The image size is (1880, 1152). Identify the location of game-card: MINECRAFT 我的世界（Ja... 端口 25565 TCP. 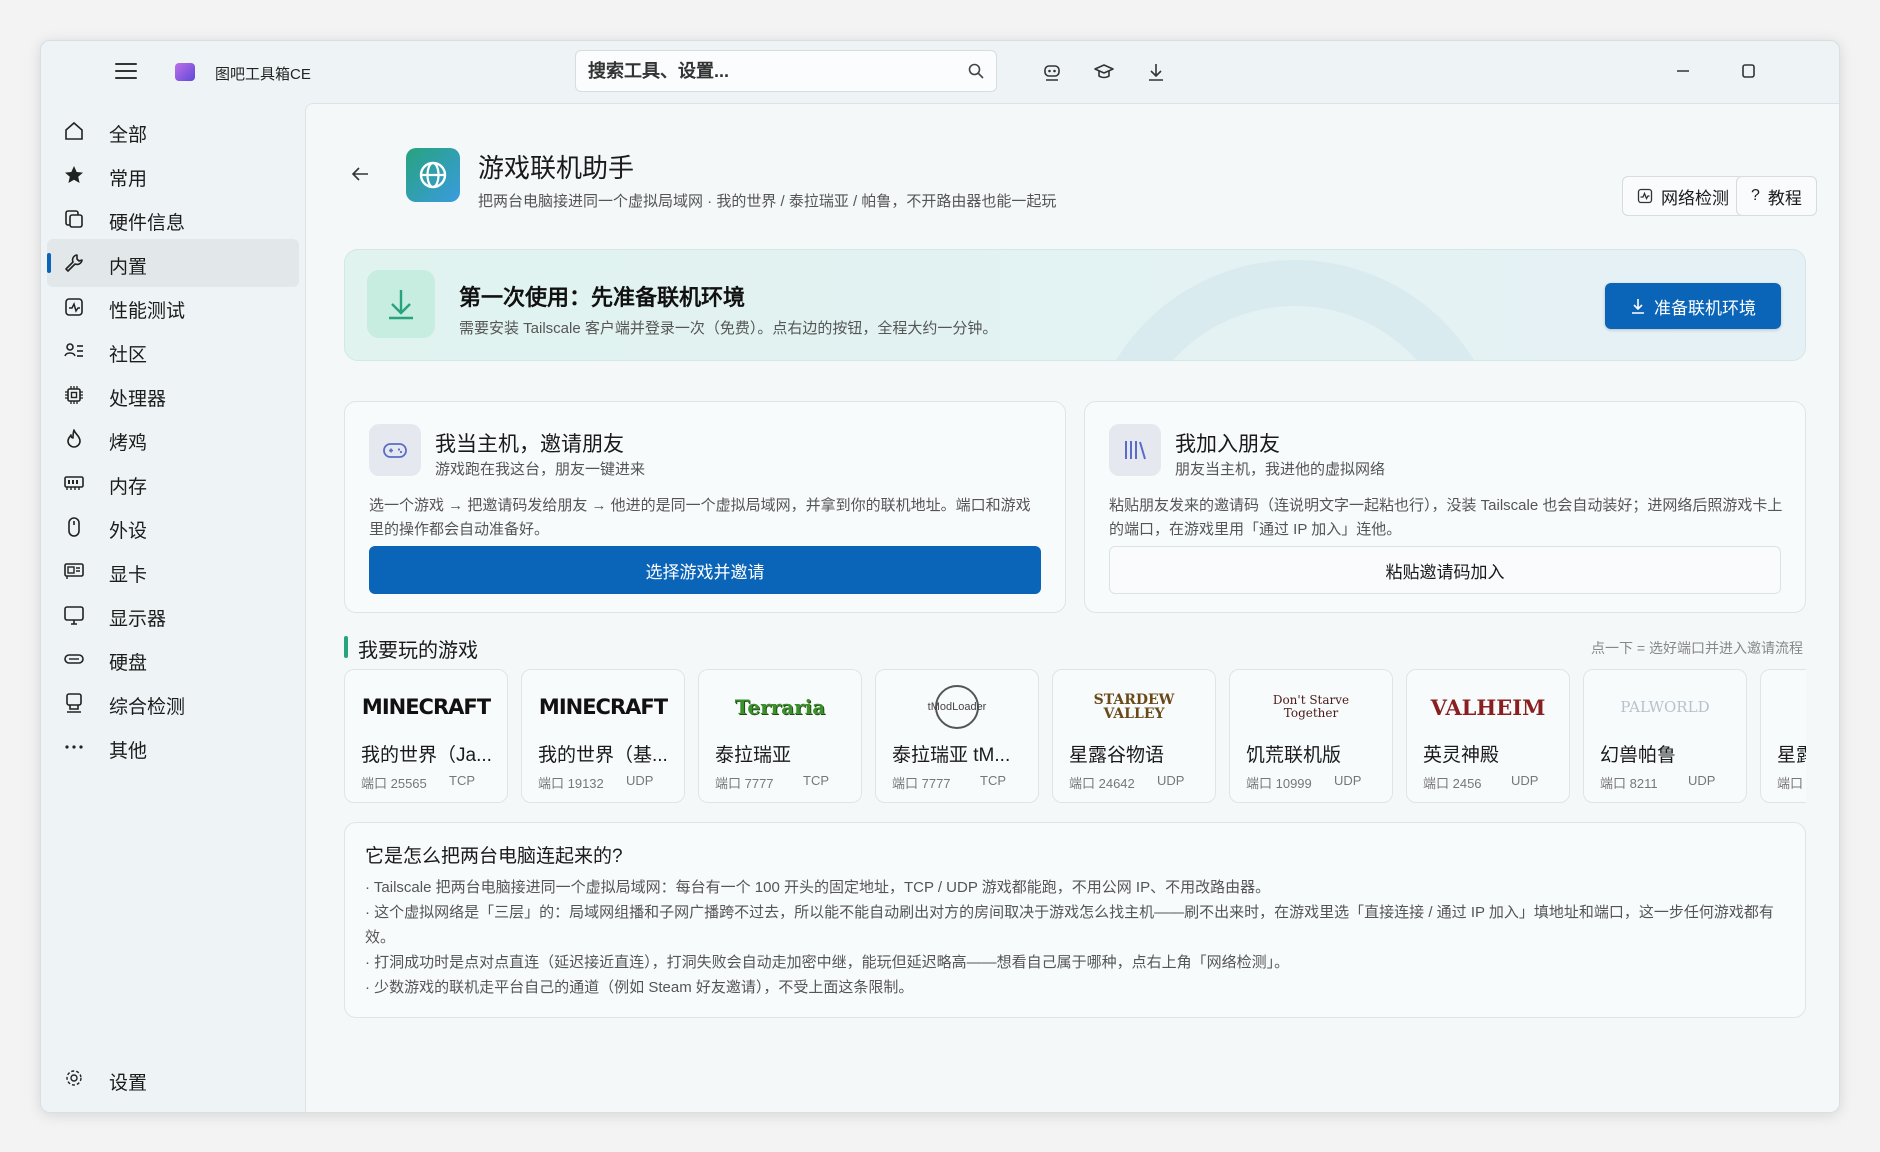
(426, 736).